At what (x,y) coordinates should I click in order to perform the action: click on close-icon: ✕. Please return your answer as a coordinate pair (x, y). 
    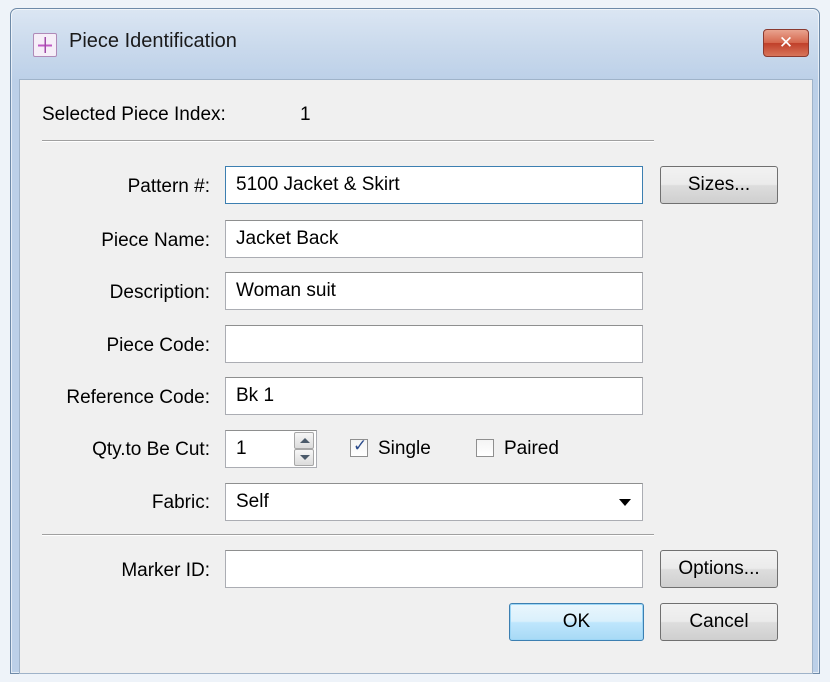
    Looking at the image, I should click on (786, 43).